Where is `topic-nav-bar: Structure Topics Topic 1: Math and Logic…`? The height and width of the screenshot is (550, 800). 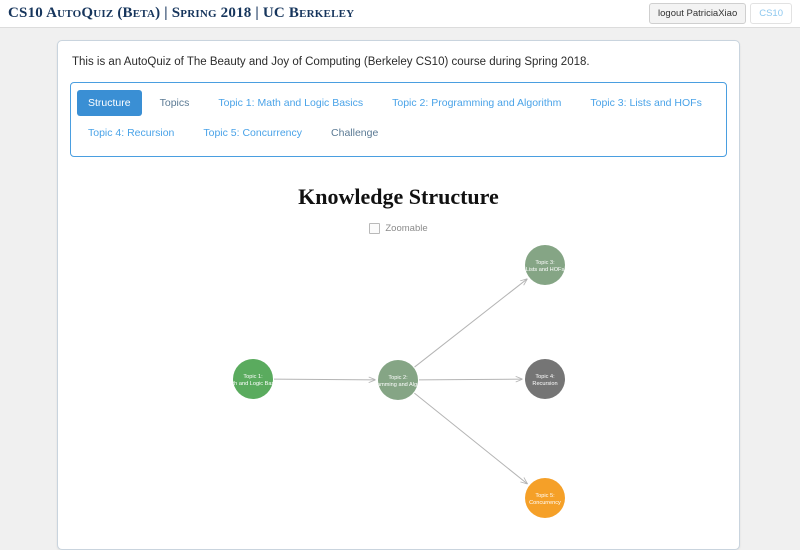
topic-nav-bar: Structure Topics Topic 1: Math and Logic… is located at coordinates (398, 119).